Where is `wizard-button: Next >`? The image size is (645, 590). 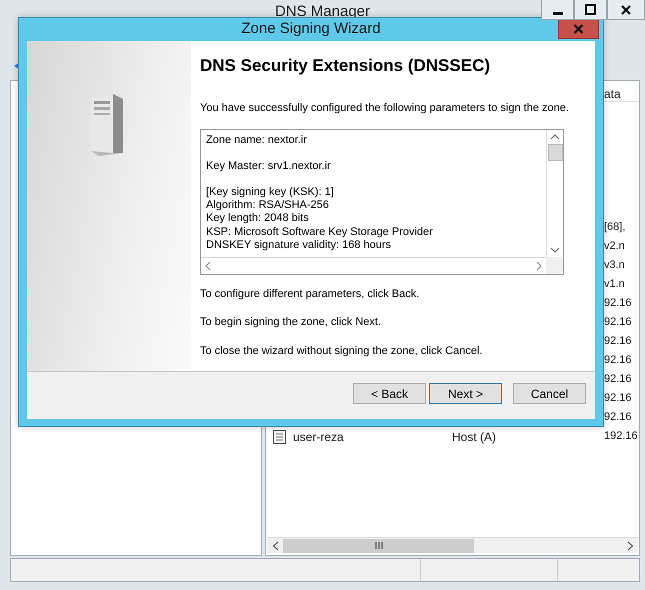
wizard-button: Next > is located at coordinates (465, 393).